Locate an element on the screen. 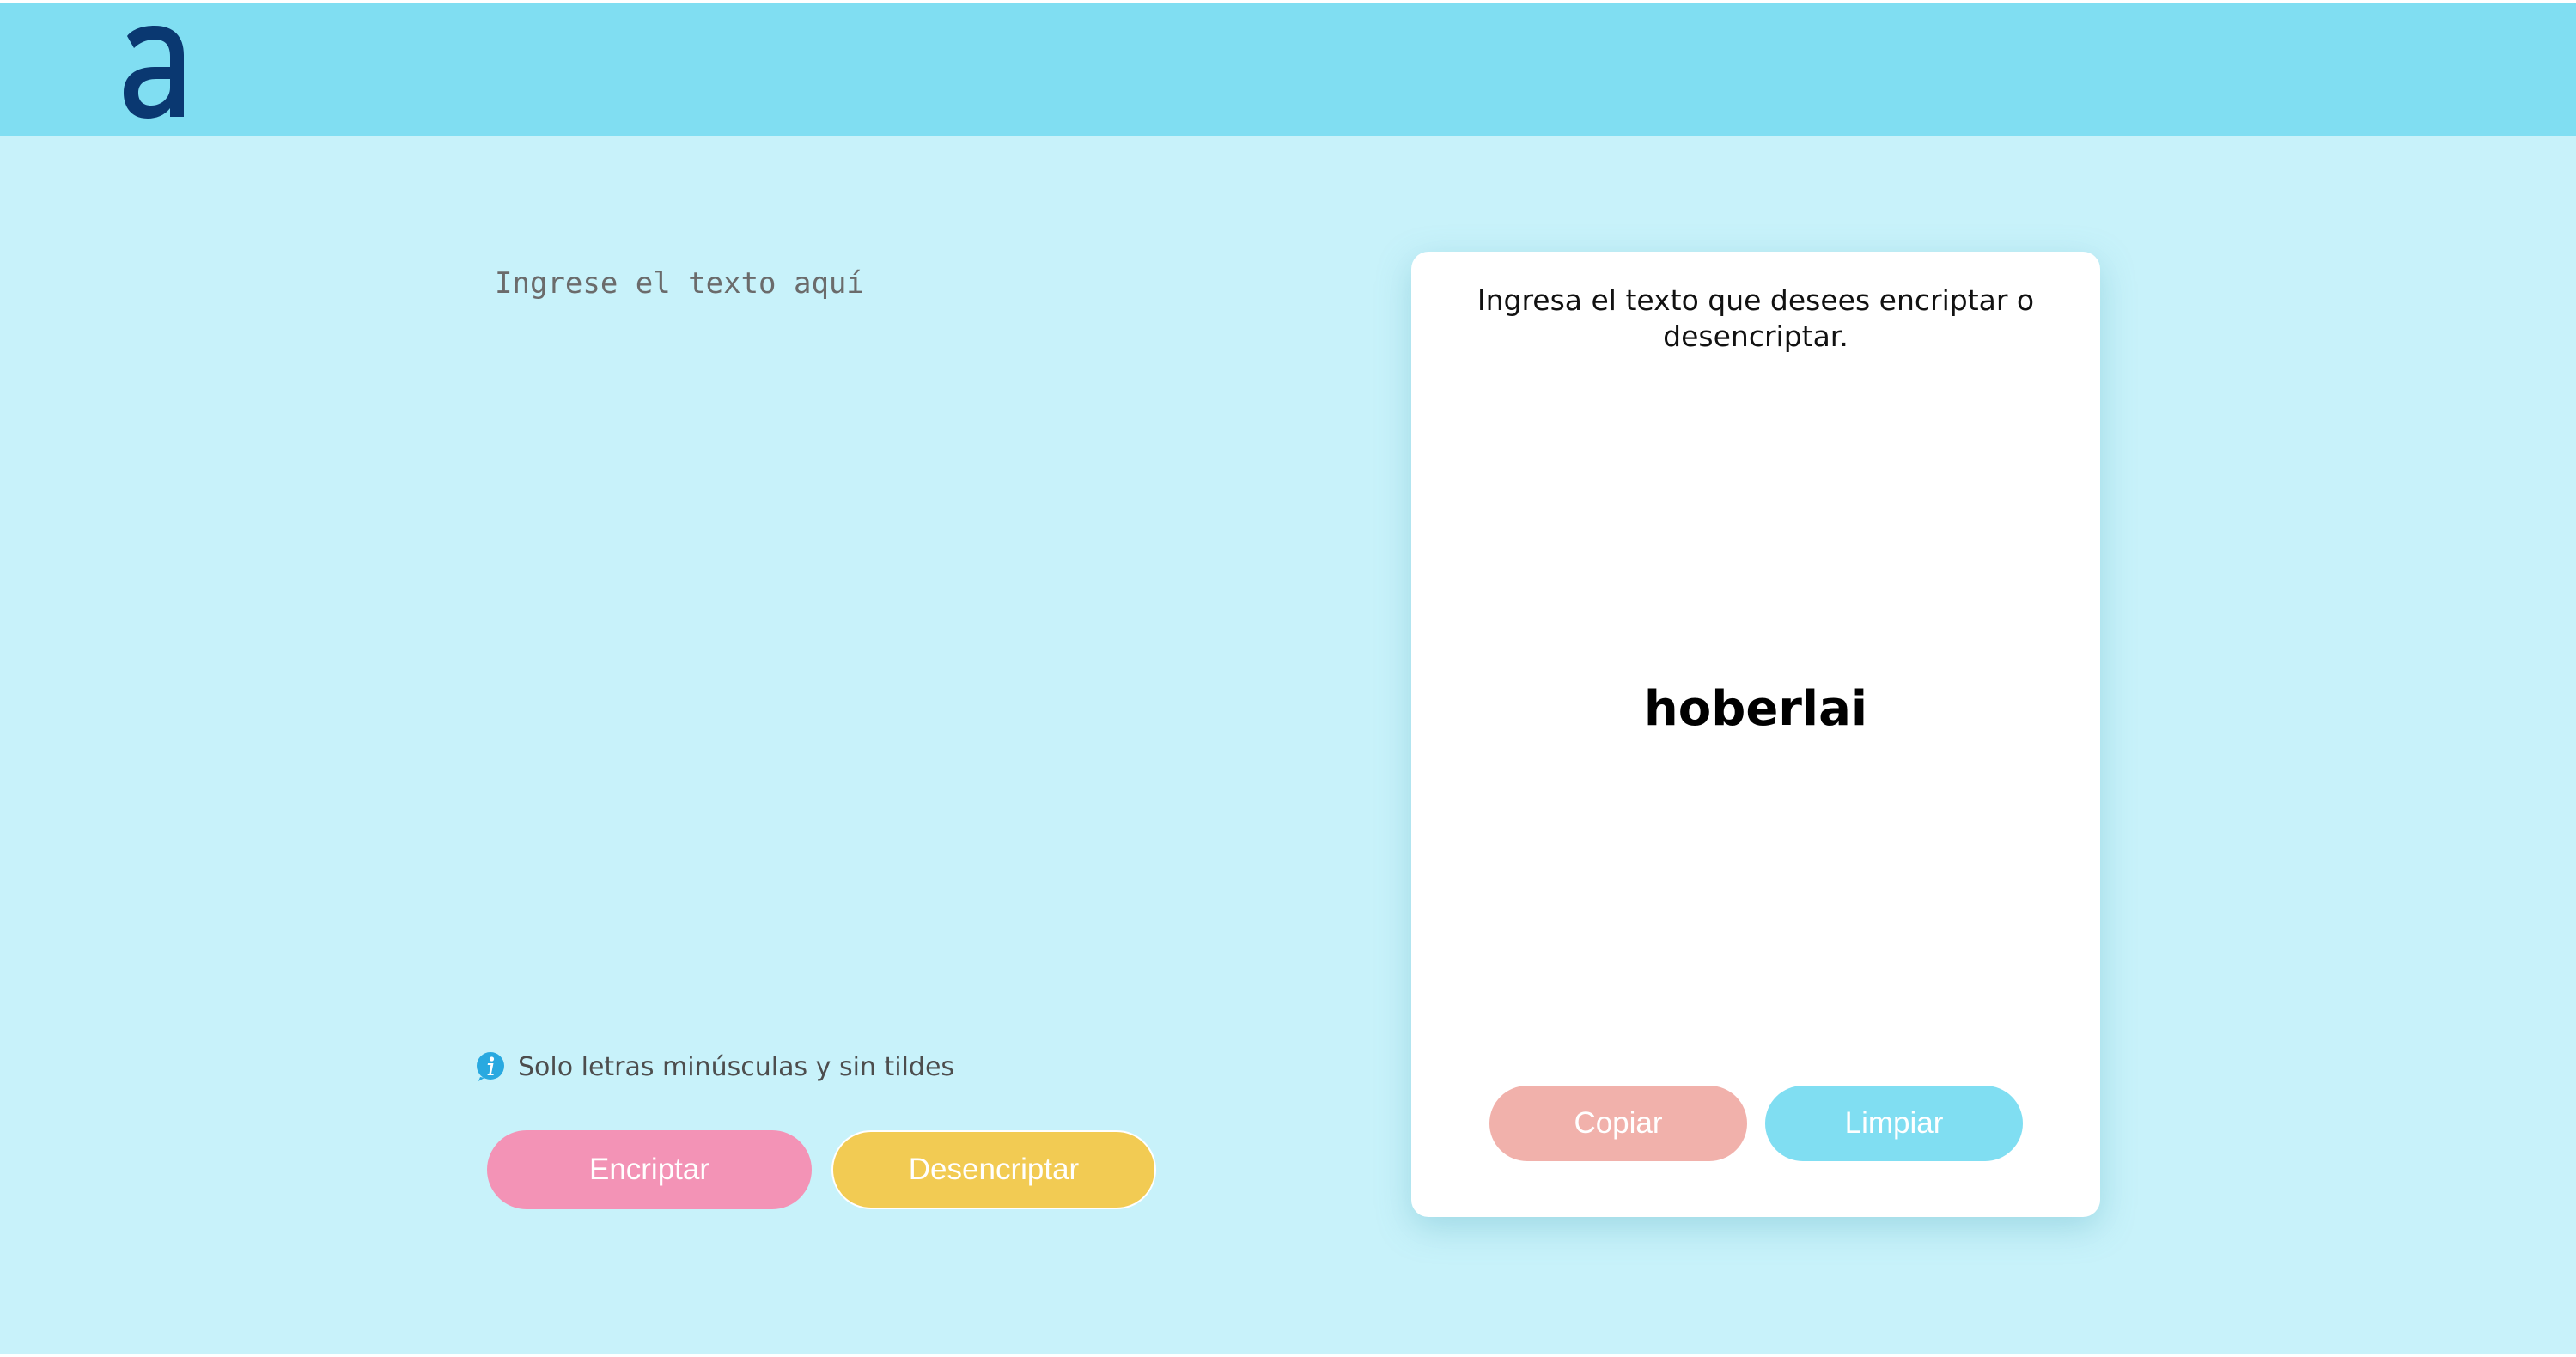 The image size is (2576, 1357). clear-button: Limpiar is located at coordinates (1894, 1123).